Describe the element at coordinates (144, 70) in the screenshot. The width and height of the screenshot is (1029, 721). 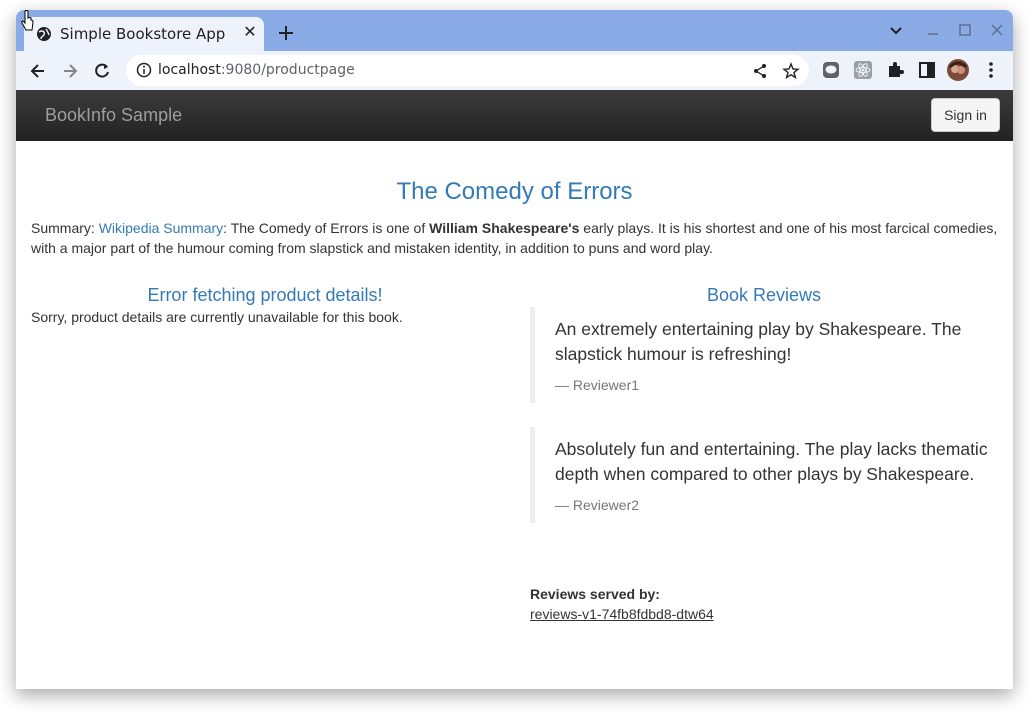
I see `info-icon` at that location.